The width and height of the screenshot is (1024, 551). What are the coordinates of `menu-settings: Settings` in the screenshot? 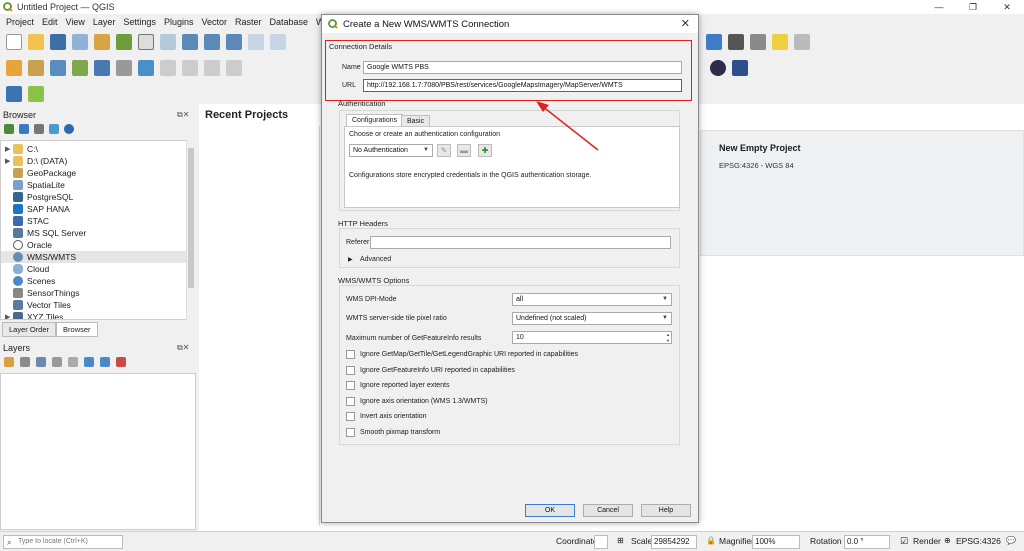 It's located at (139, 22).